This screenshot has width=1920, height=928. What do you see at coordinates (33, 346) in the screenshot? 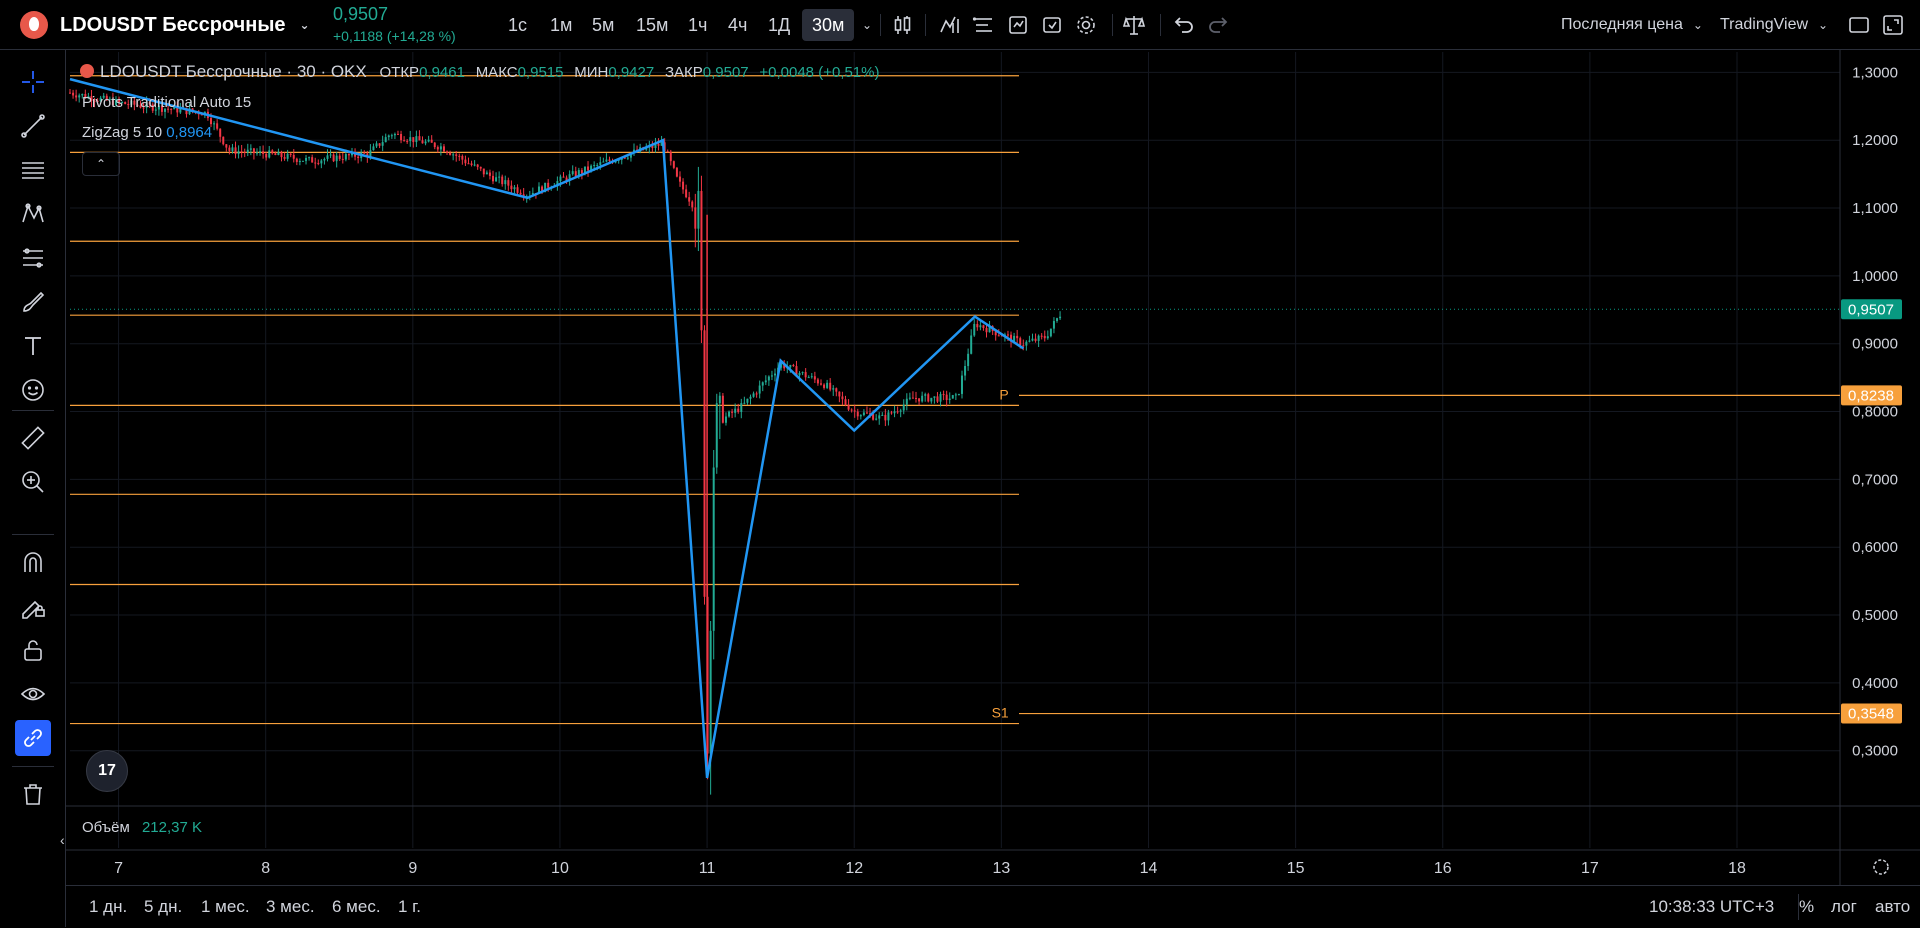
I see `text-tool-icon` at bounding box center [33, 346].